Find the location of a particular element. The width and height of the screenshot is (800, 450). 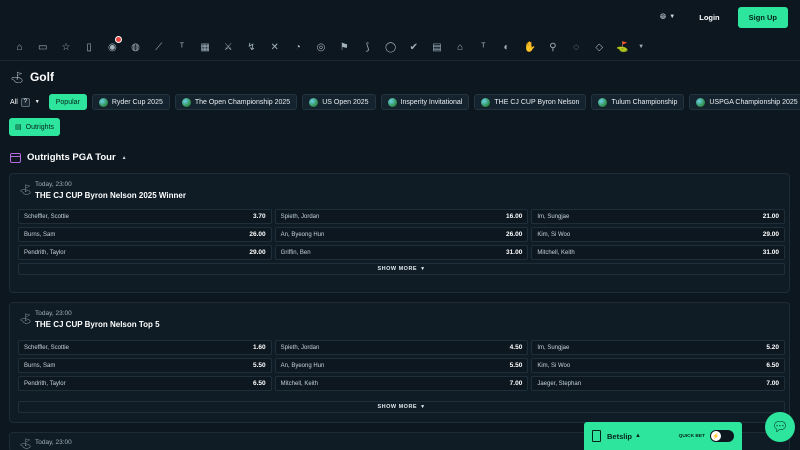

chevron-up-icon: ▲ is located at coordinates (124, 157).